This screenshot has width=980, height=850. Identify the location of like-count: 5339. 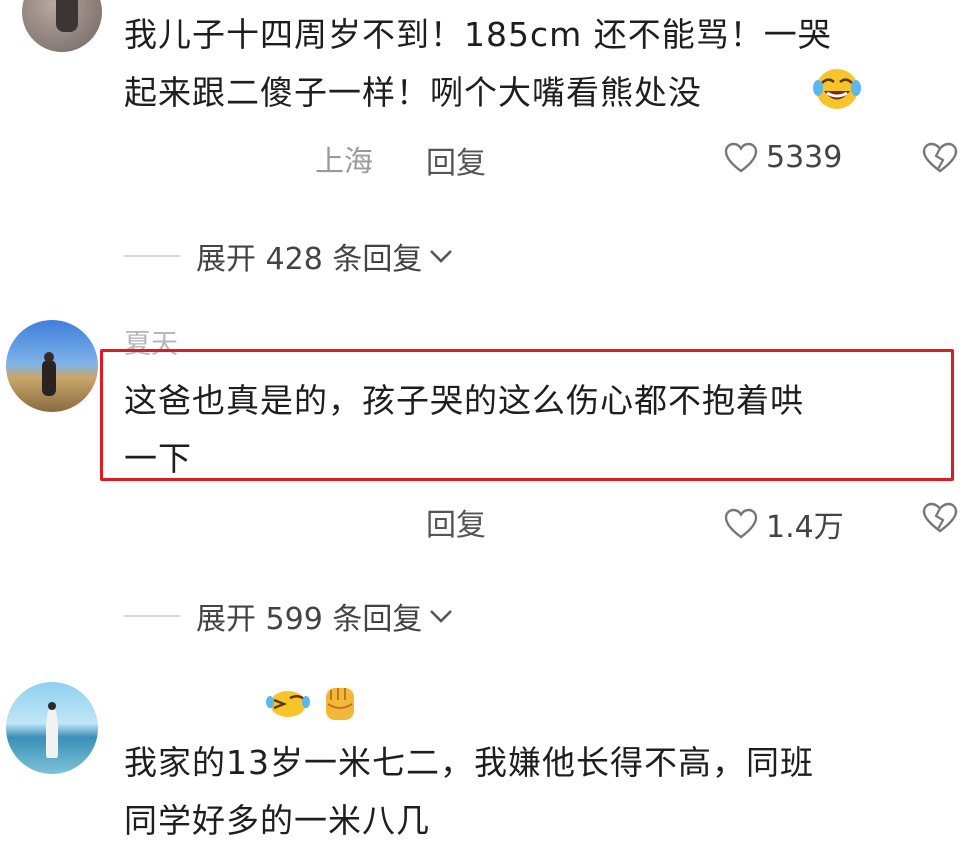
(804, 157).